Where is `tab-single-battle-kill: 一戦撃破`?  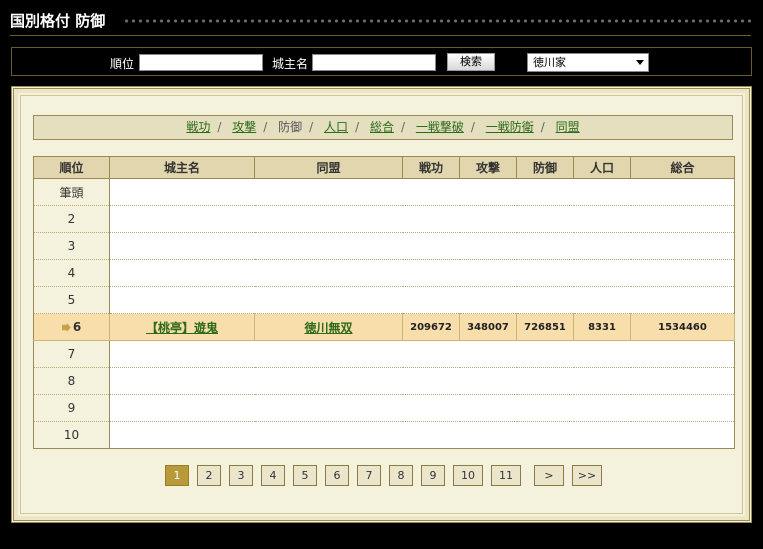
tab-single-battle-kill: 一戦撃破 is located at coordinates (440, 127).